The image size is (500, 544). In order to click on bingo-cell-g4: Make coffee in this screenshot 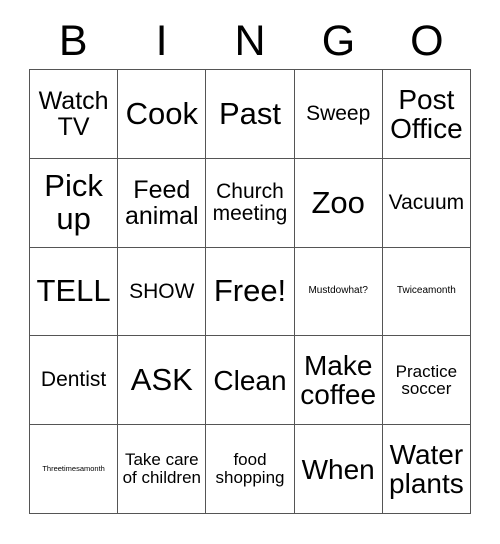, I will do `click(338, 381)`.